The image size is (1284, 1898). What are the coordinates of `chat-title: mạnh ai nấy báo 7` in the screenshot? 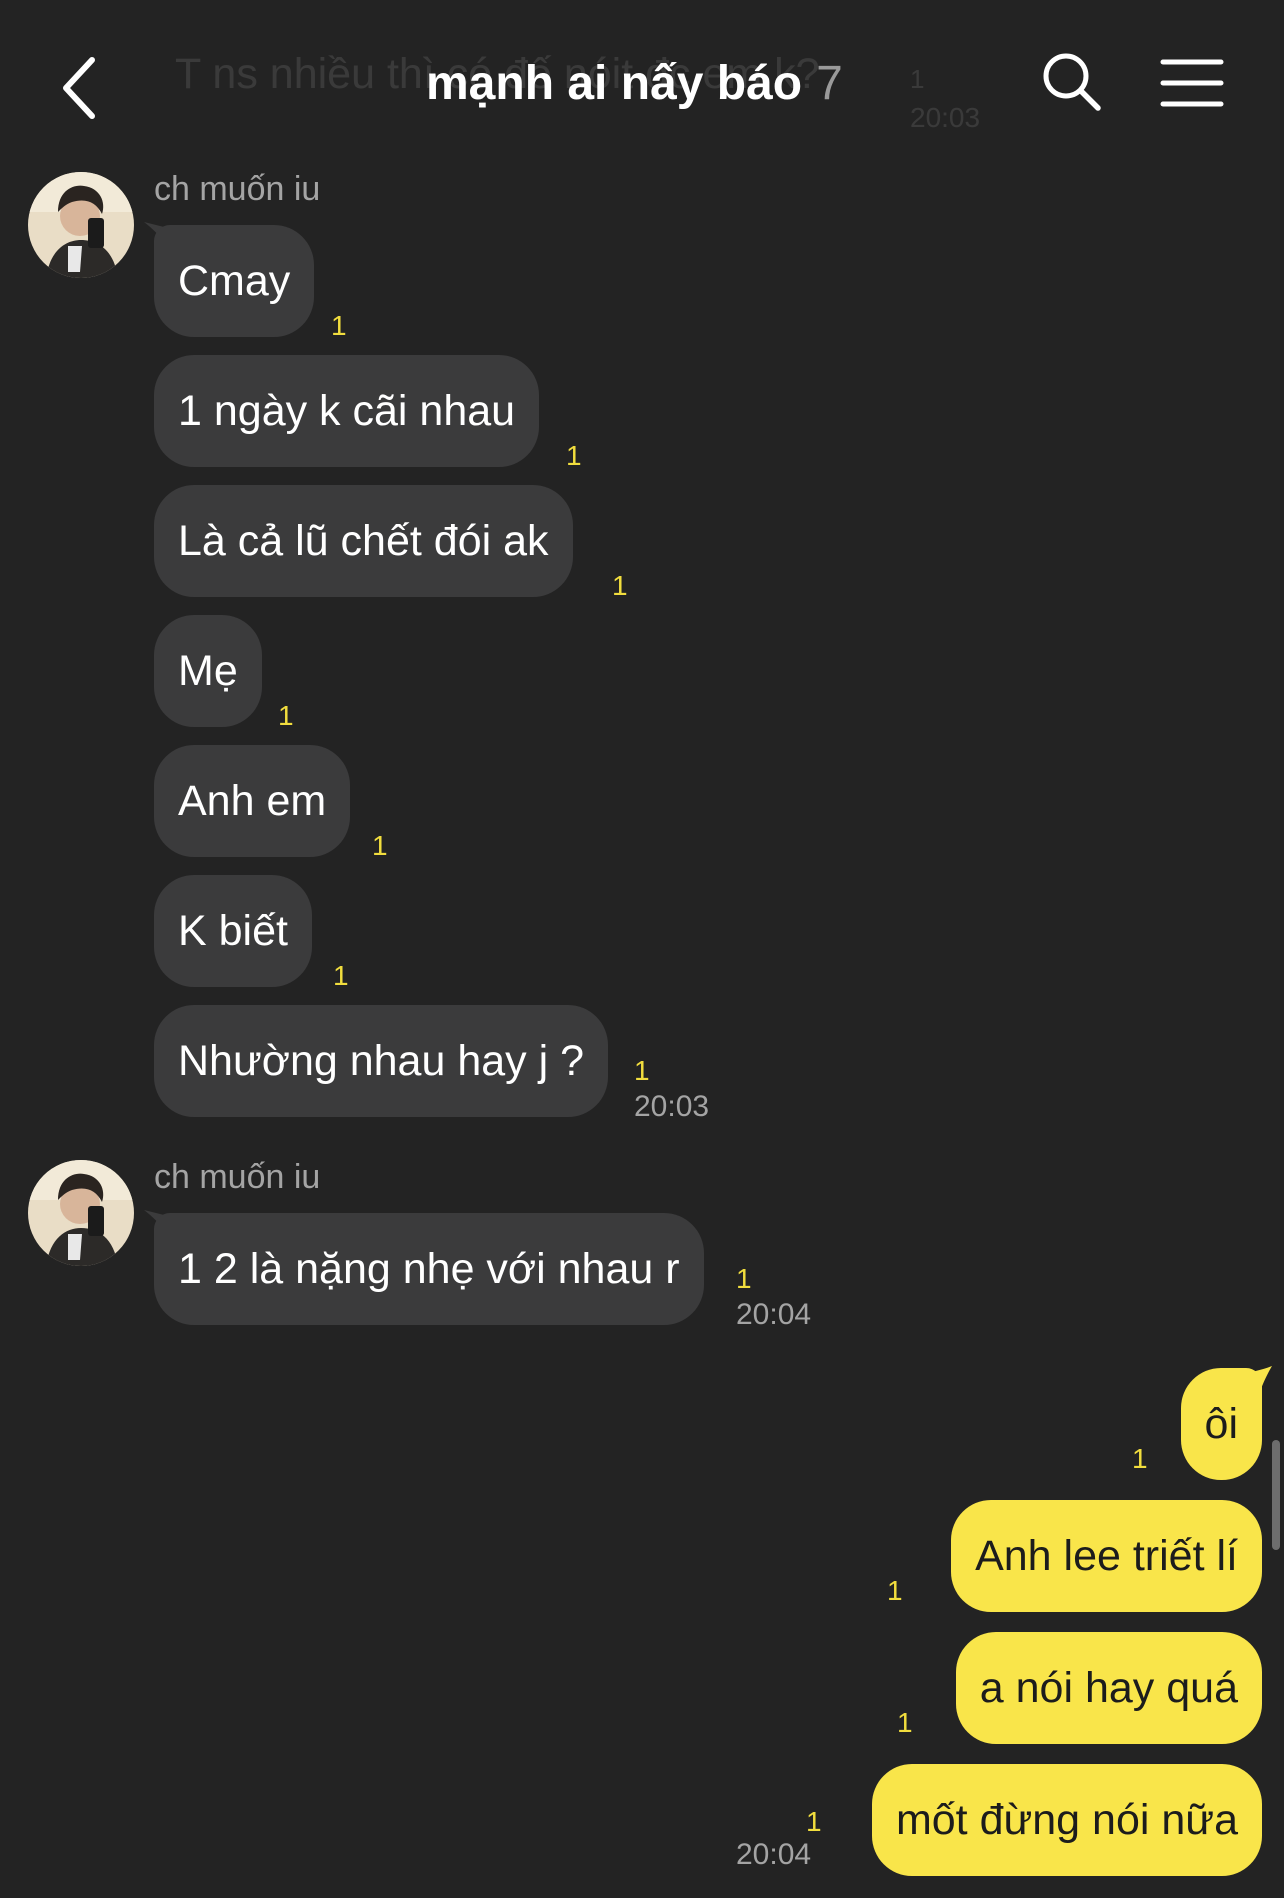 It's located at (634, 83).